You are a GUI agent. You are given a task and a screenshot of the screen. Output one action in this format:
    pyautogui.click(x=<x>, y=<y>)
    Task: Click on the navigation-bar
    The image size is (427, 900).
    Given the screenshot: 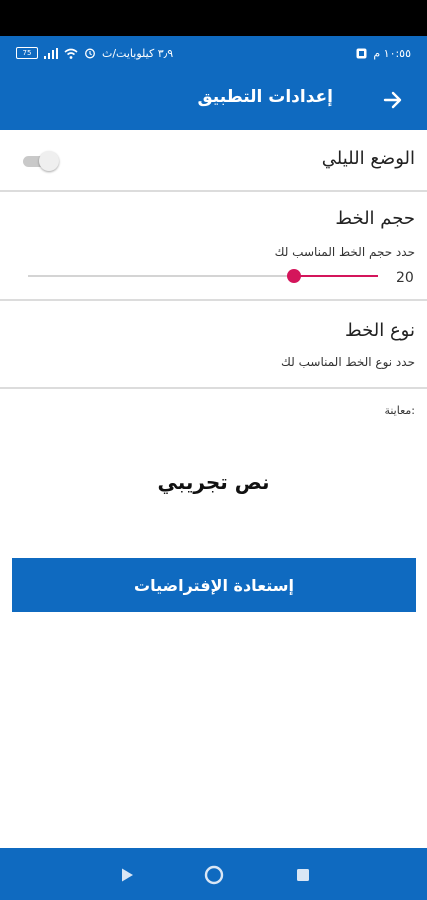 What is the action you would take?
    pyautogui.click(x=213, y=874)
    